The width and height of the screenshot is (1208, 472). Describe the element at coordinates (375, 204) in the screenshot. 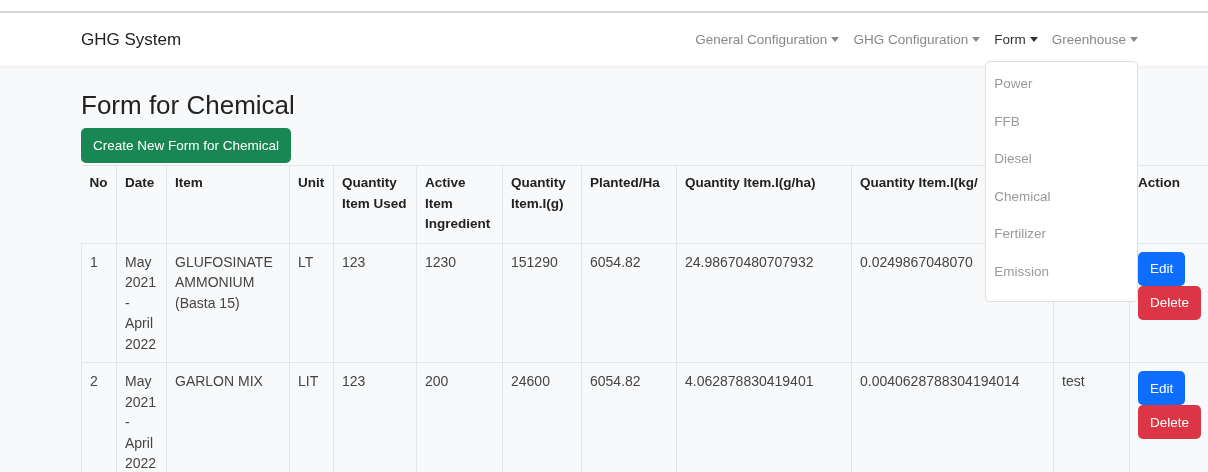

I see `column-header: Quantity Item Used` at that location.